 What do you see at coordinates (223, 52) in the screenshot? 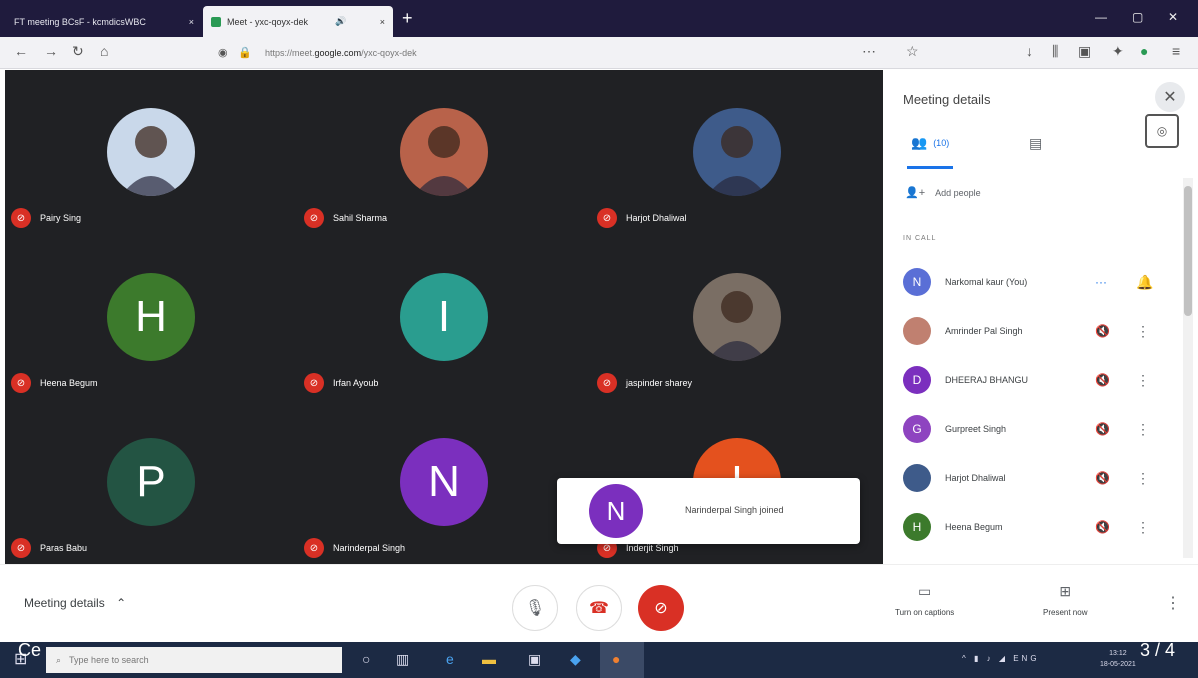
I see `shield-icon: ◉` at bounding box center [223, 52].